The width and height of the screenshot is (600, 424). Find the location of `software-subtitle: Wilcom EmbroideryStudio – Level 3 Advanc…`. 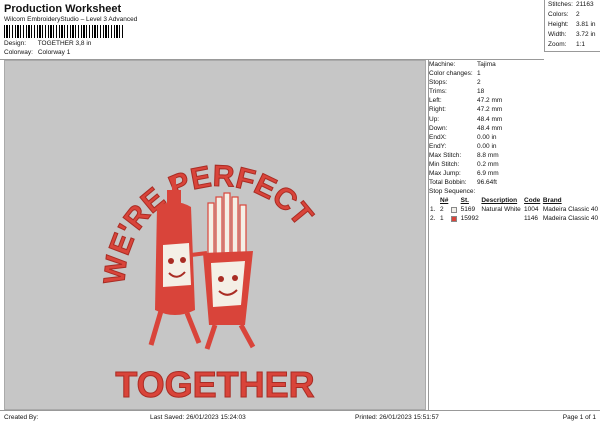

software-subtitle: Wilcom EmbroideryStudio – Level 3 Advanc… is located at coordinates (71, 19).